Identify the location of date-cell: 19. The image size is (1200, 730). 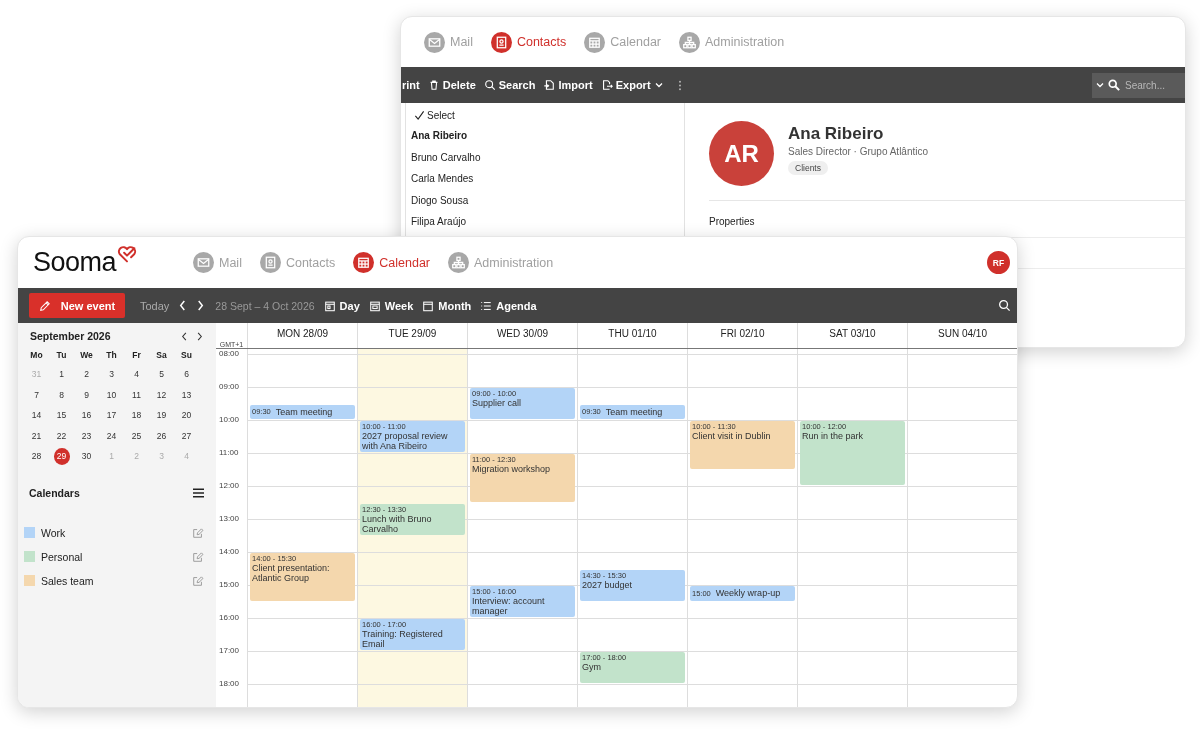
(161, 415).